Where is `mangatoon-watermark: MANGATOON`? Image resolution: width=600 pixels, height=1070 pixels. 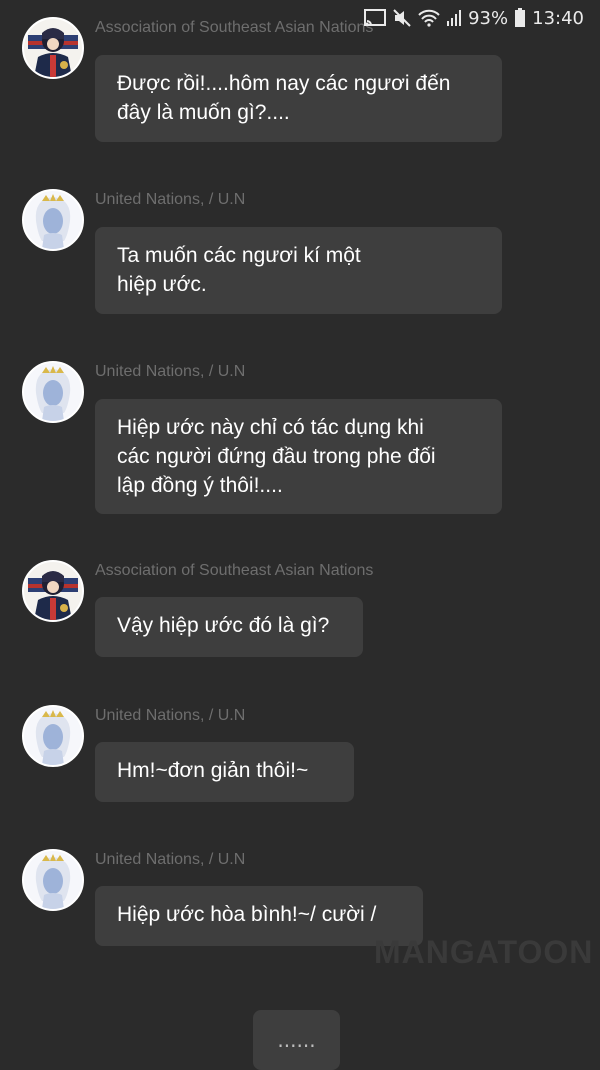 mangatoon-watermark: MANGATOON is located at coordinates (484, 952).